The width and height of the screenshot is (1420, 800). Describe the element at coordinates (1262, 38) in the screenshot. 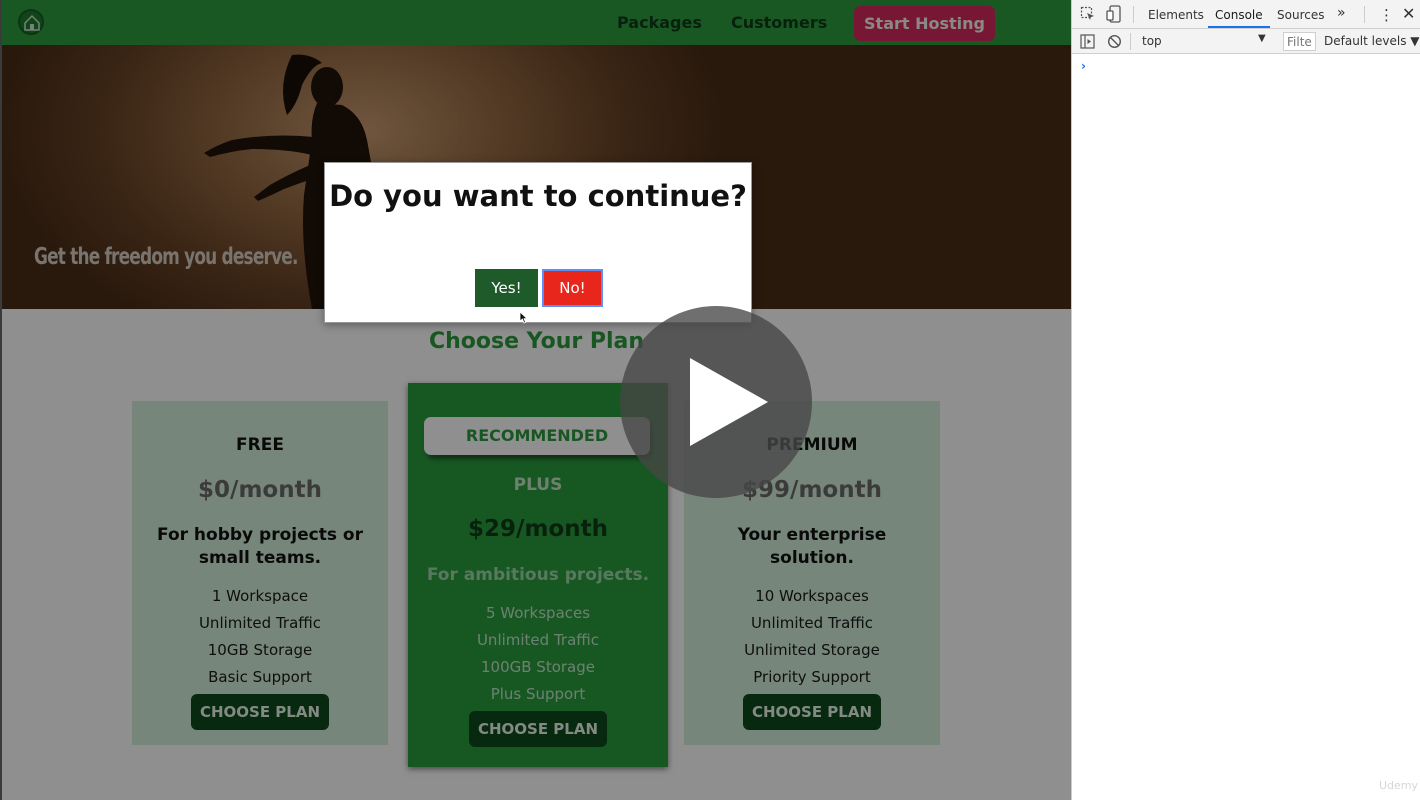

I see `chevron-down-icon: ▼` at that location.